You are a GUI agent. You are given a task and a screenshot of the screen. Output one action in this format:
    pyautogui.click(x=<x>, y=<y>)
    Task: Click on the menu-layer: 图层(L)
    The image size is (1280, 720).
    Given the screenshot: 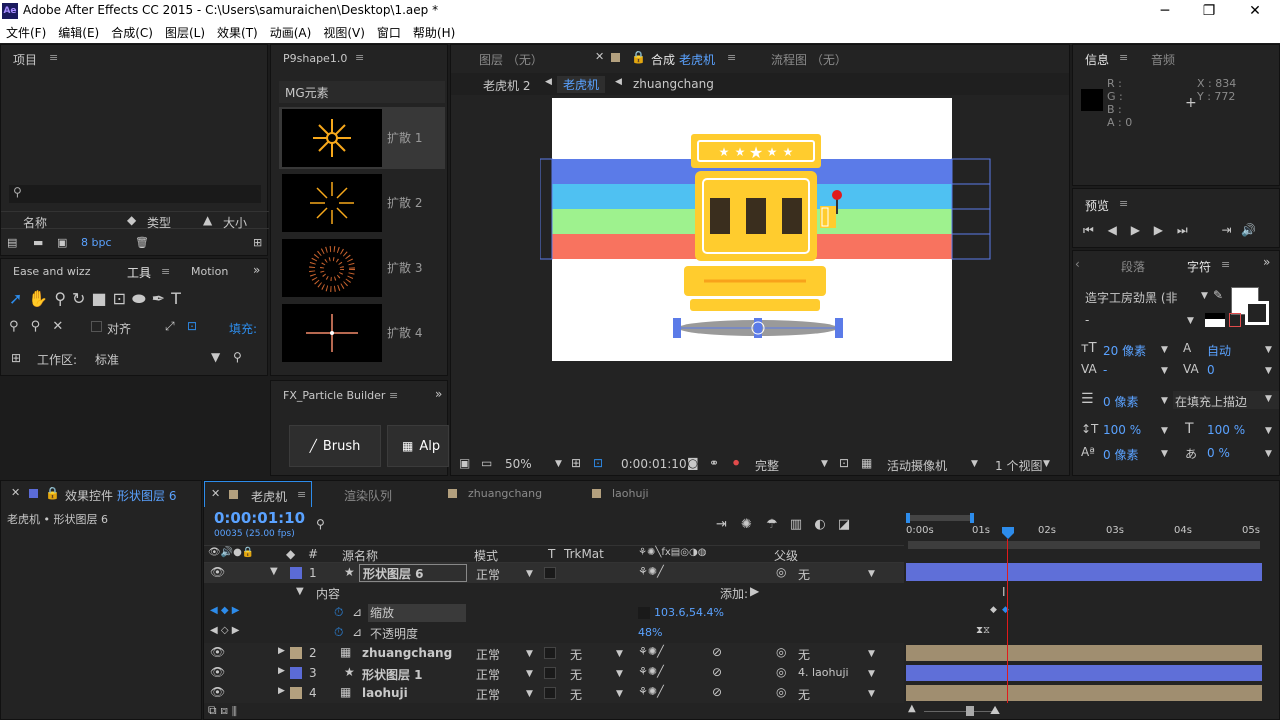 What is the action you would take?
    pyautogui.click(x=185, y=32)
    